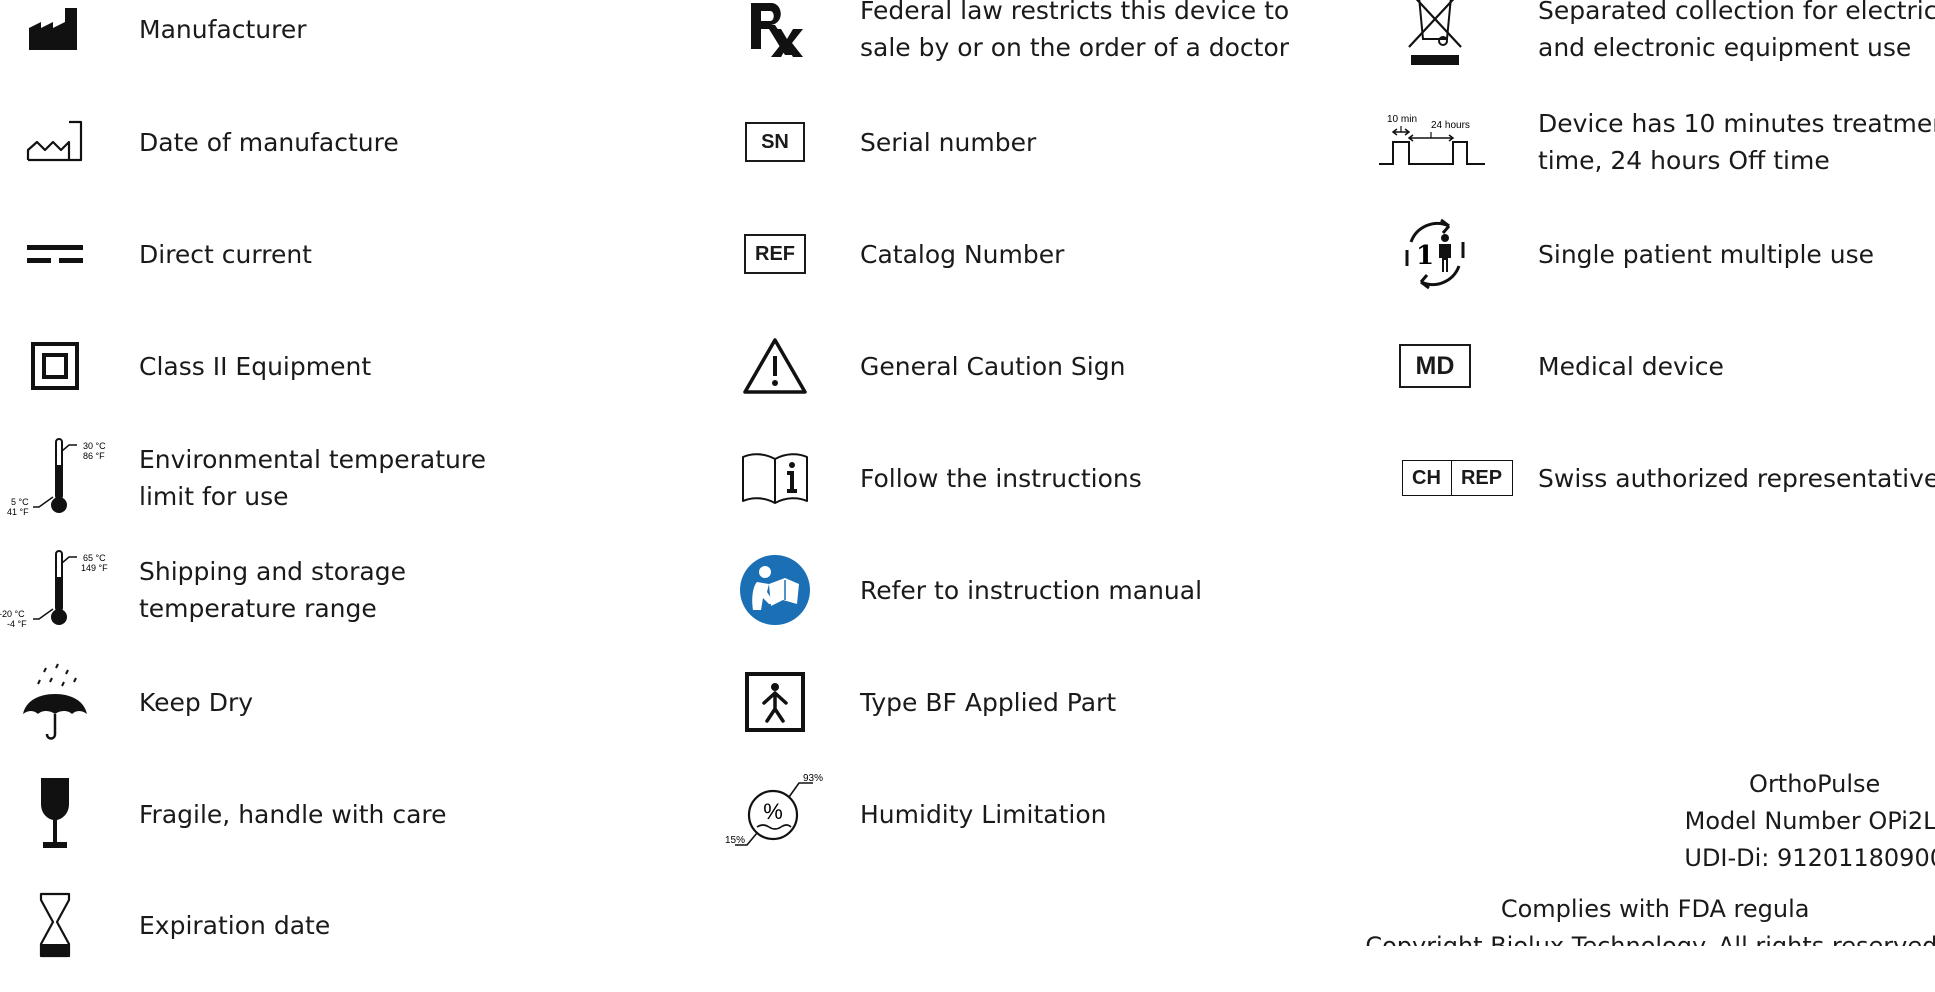 The width and height of the screenshot is (1935, 992). What do you see at coordinates (94, 456) in the screenshot?
I see `svg-text: 86 °F` at bounding box center [94, 456].